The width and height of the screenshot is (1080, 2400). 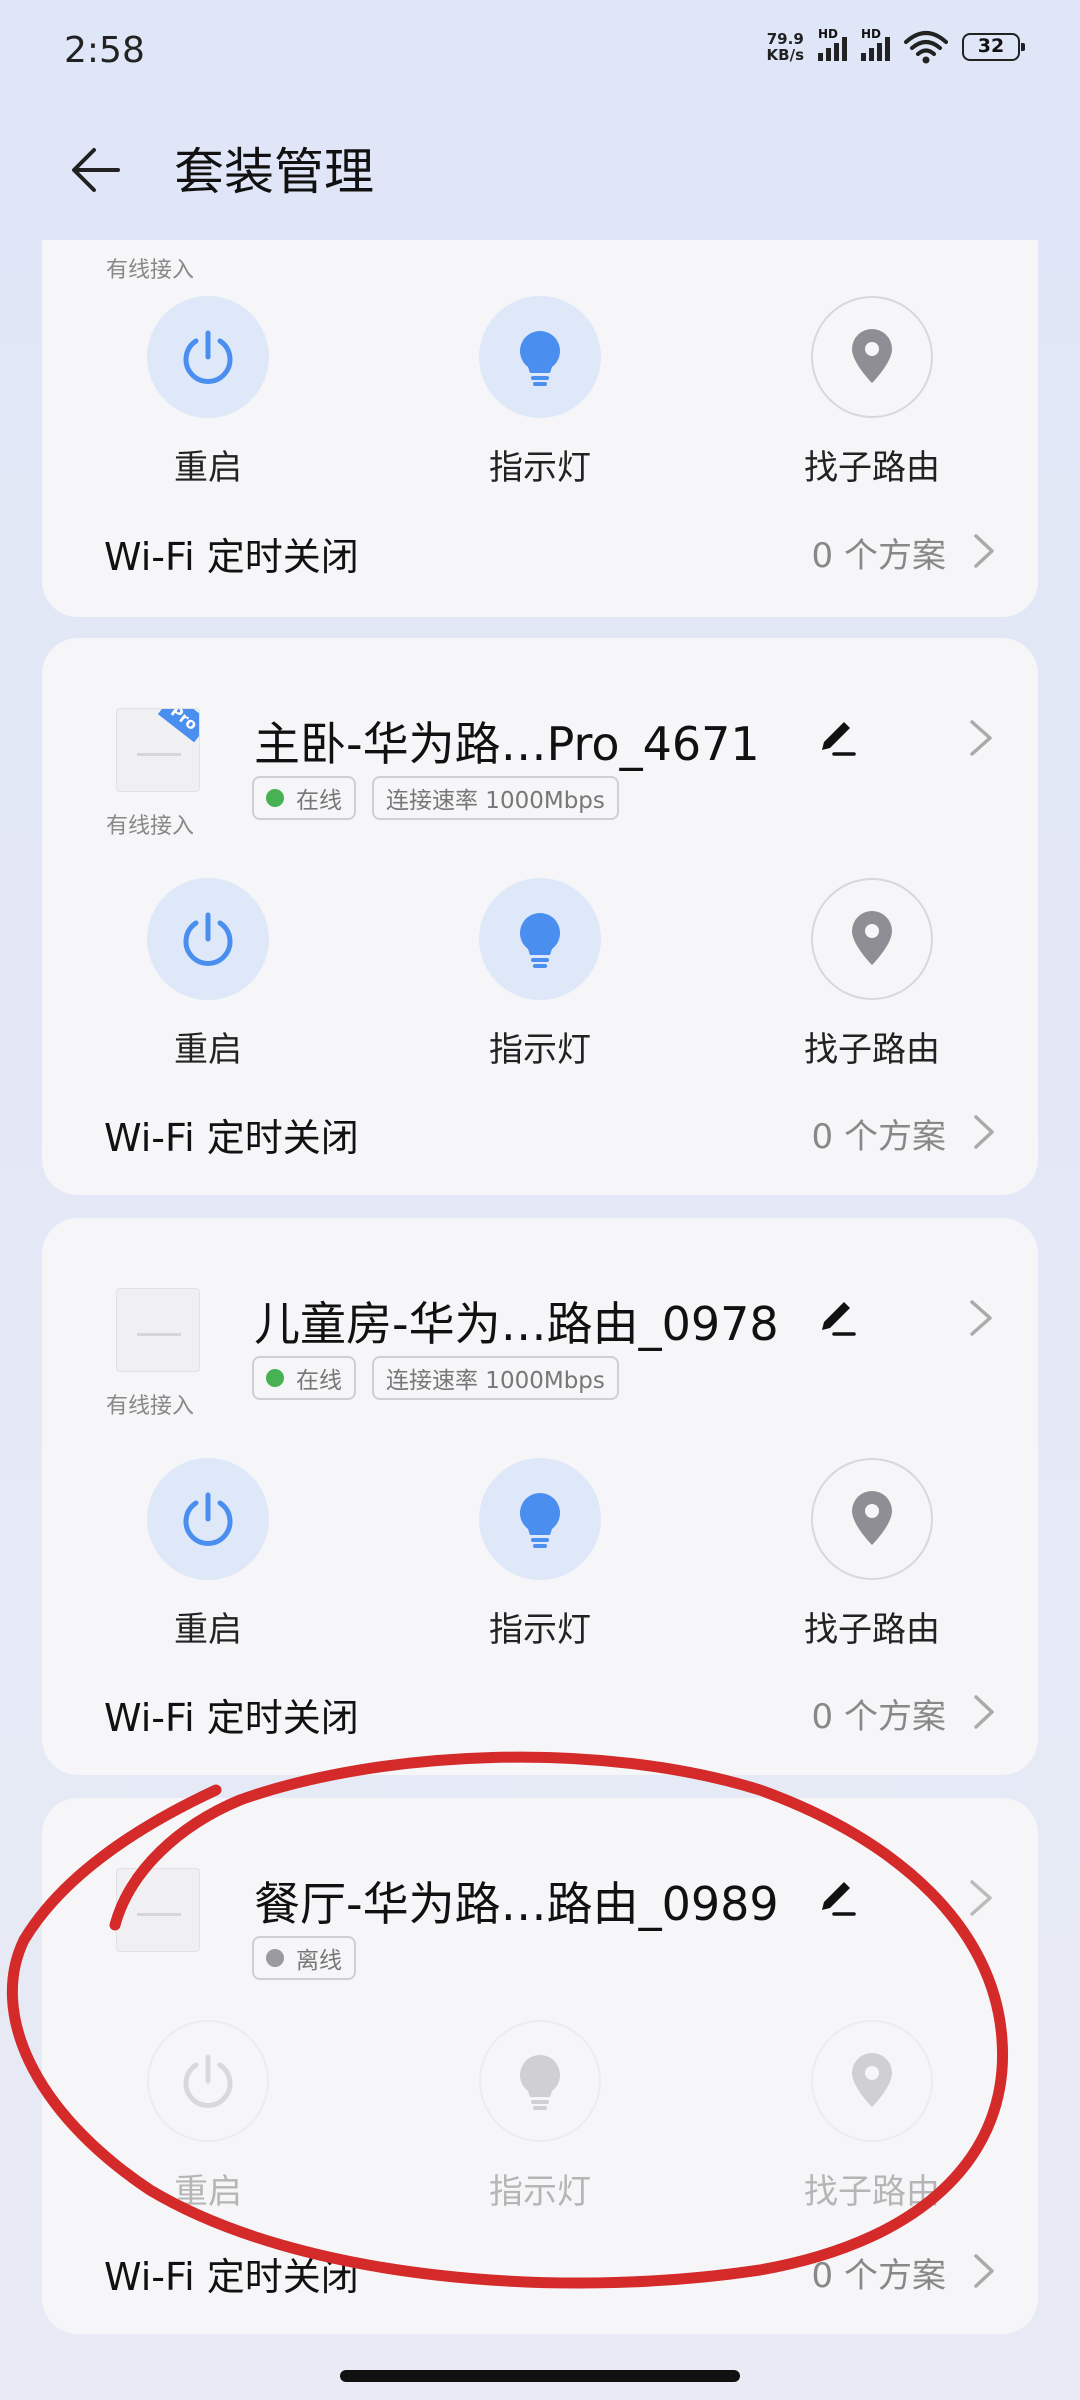 What do you see at coordinates (540, 170) in the screenshot?
I see `app-header: 套装管理` at bounding box center [540, 170].